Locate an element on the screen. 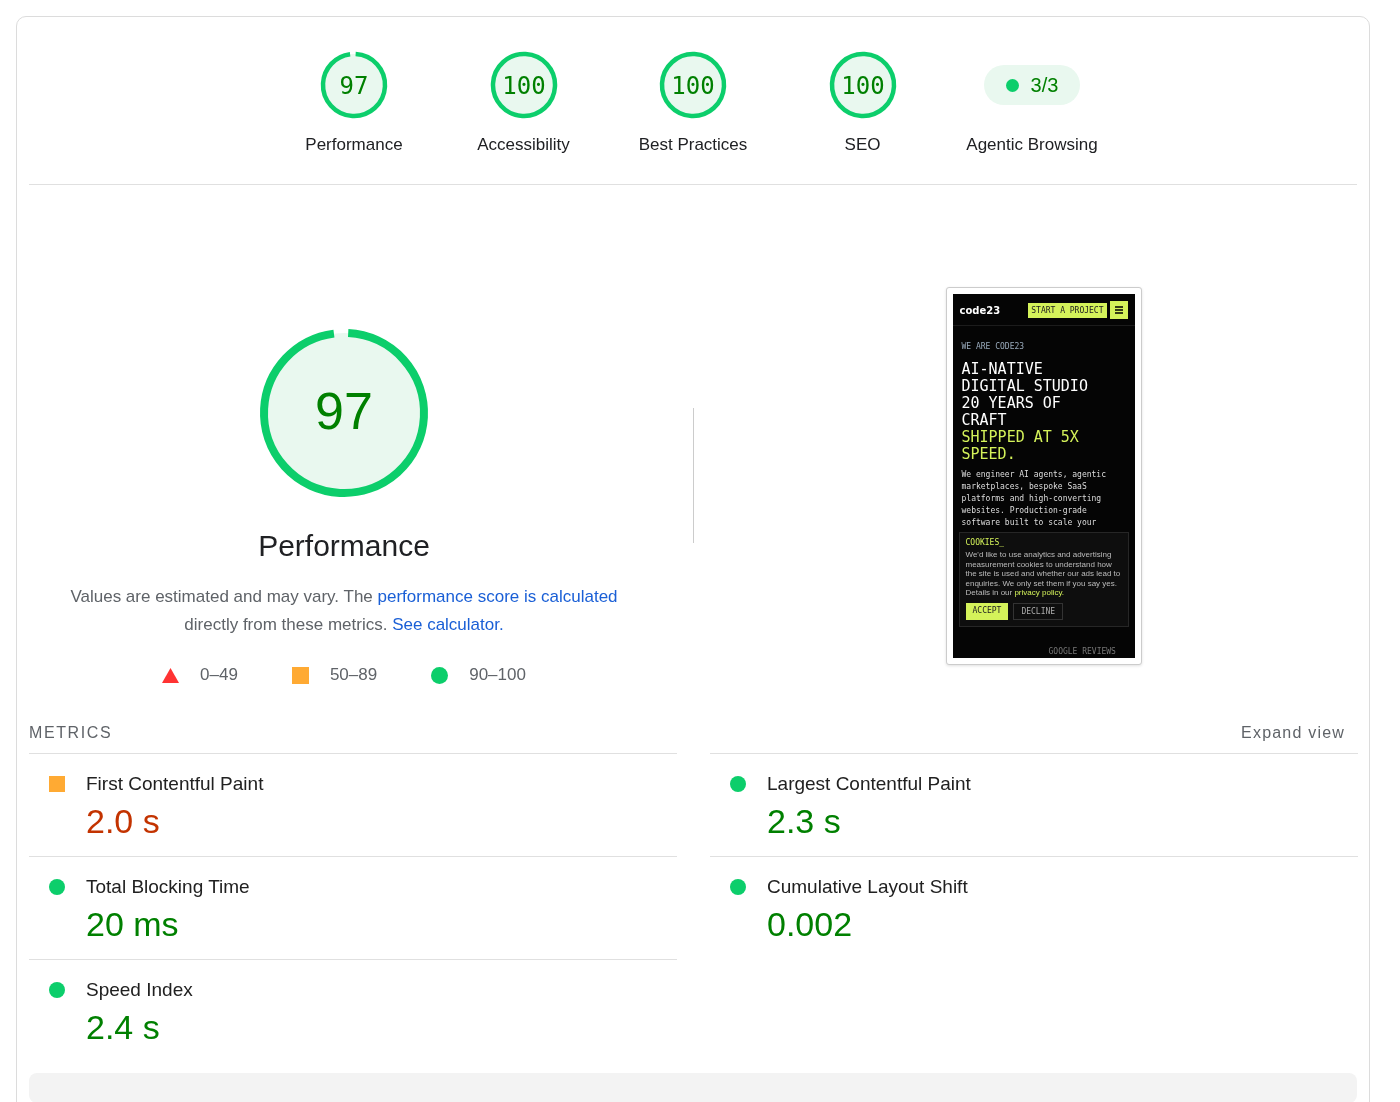  eyebrow-text: WE ARE CODE23 is located at coordinates (993, 346).